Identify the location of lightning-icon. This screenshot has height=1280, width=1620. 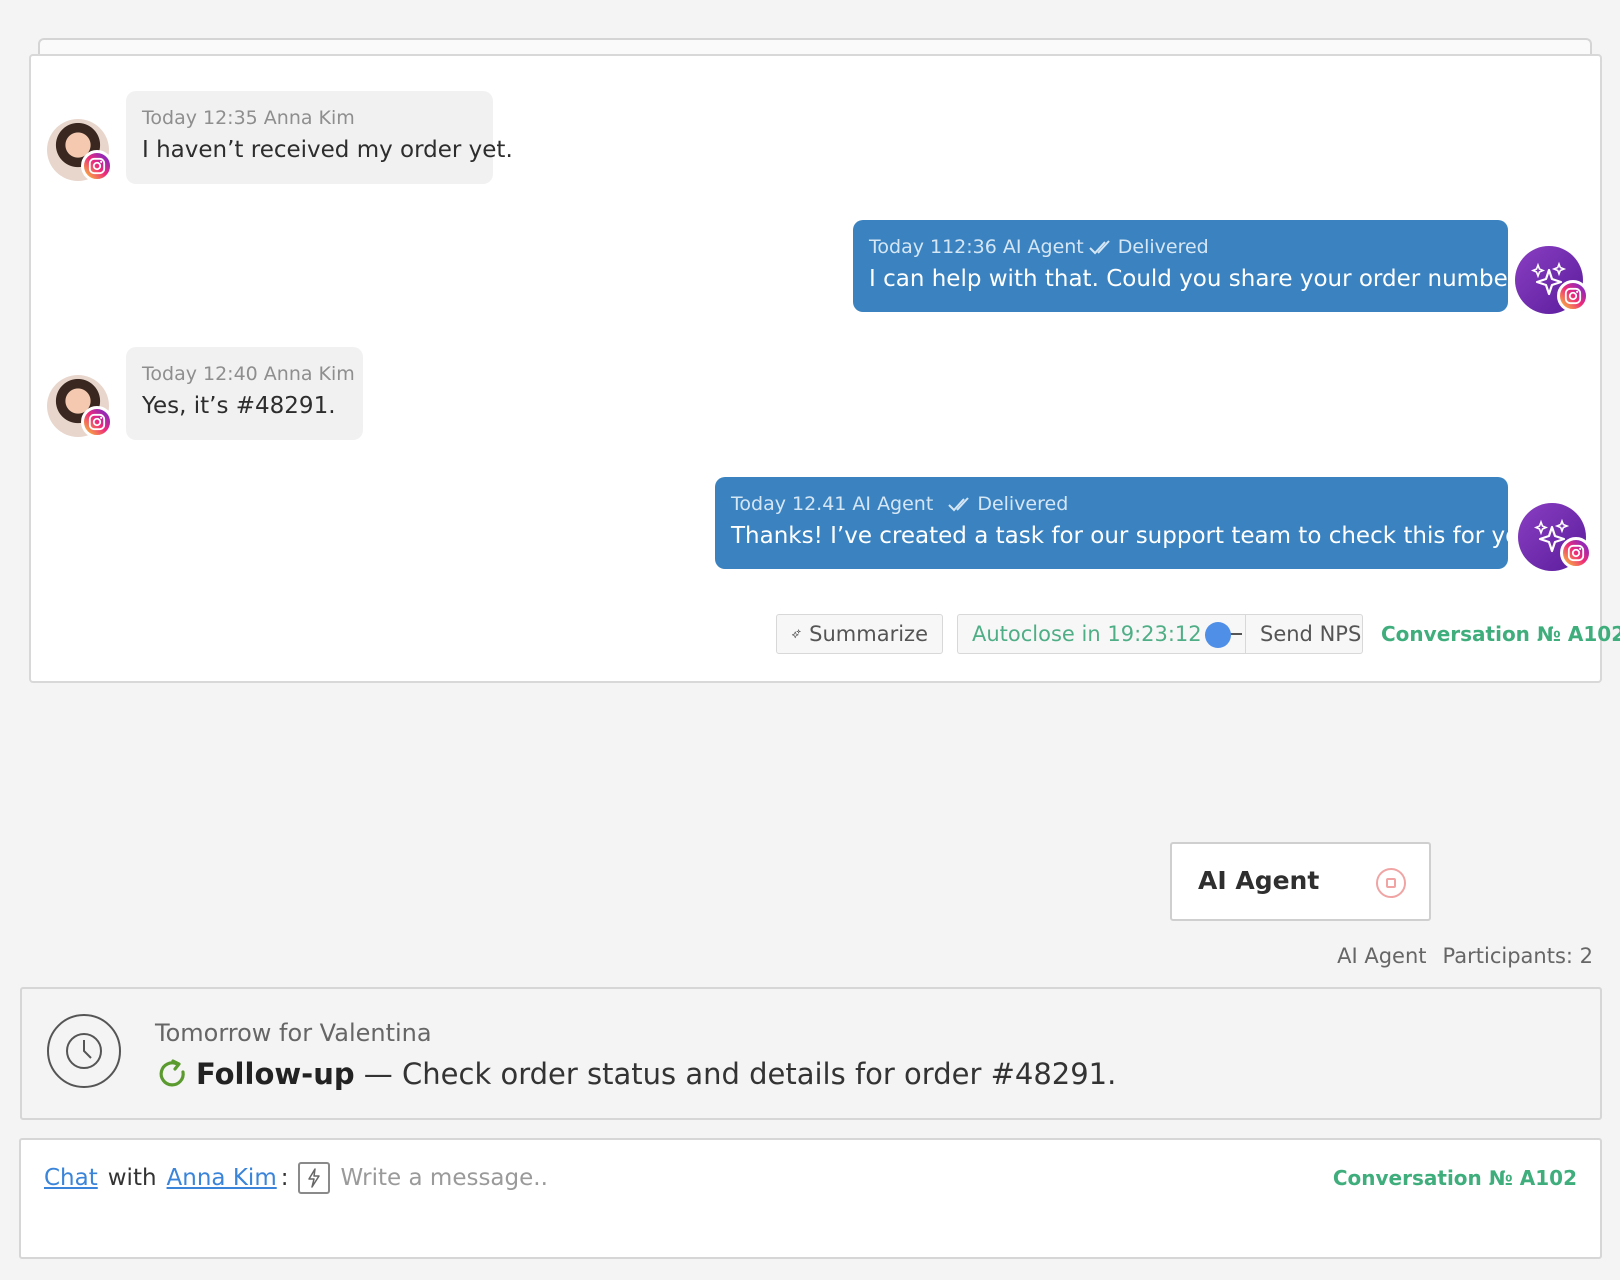
(314, 1178).